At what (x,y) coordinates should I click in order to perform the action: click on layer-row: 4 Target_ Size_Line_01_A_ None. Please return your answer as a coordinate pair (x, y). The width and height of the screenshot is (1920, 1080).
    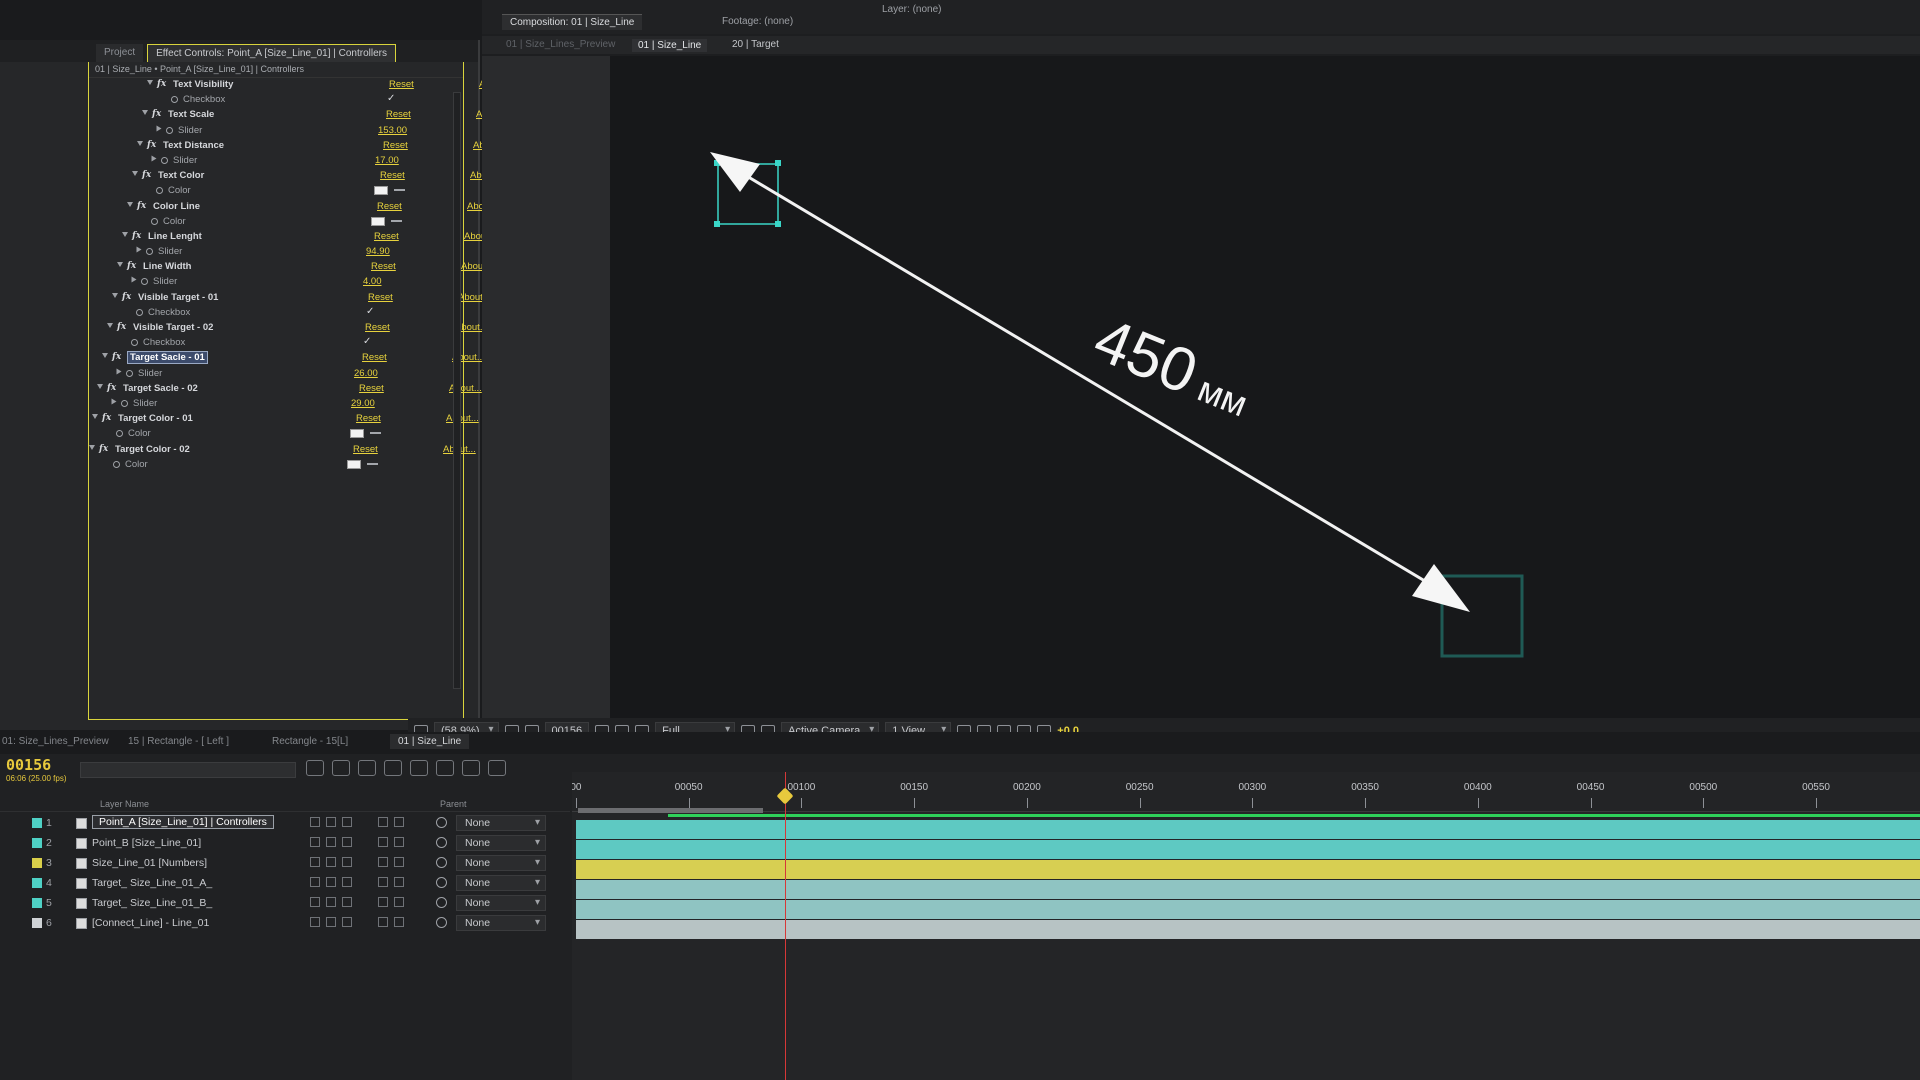
    Looking at the image, I should click on (285, 884).